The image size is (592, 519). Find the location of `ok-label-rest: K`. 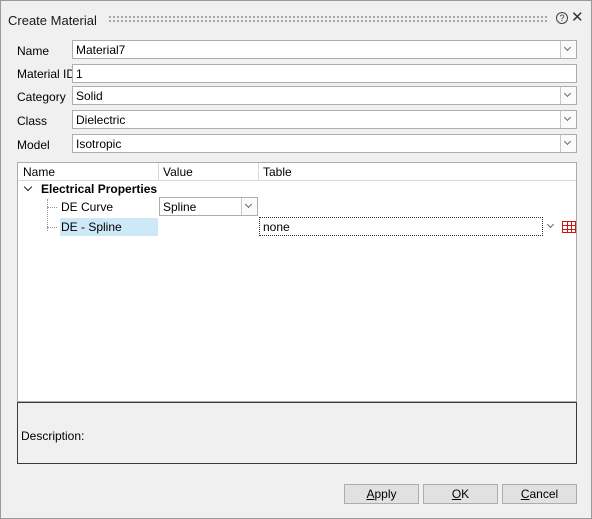

ok-label-rest: K is located at coordinates (465, 494).